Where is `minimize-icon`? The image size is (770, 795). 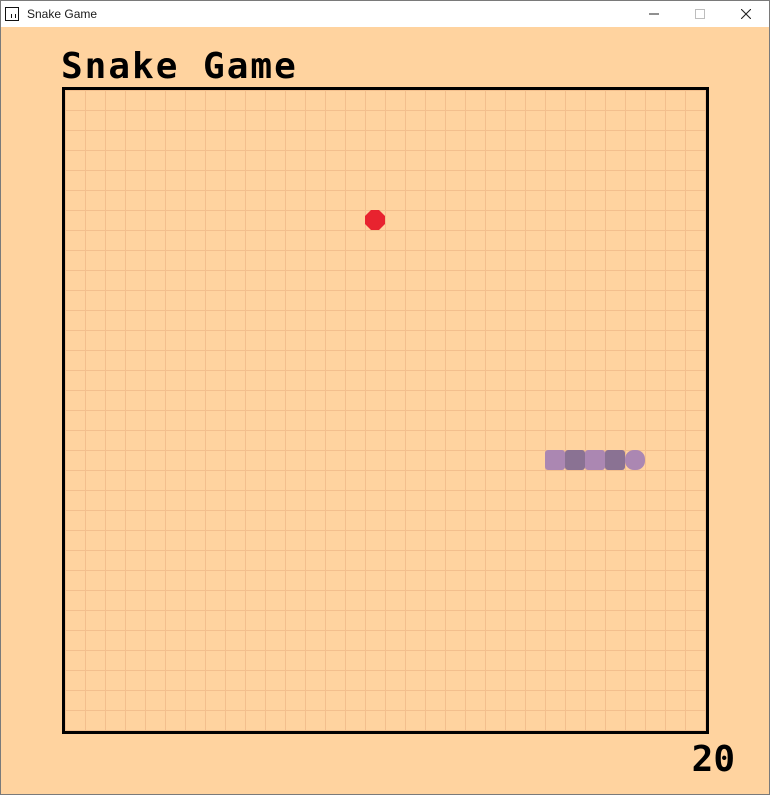 minimize-icon is located at coordinates (654, 14).